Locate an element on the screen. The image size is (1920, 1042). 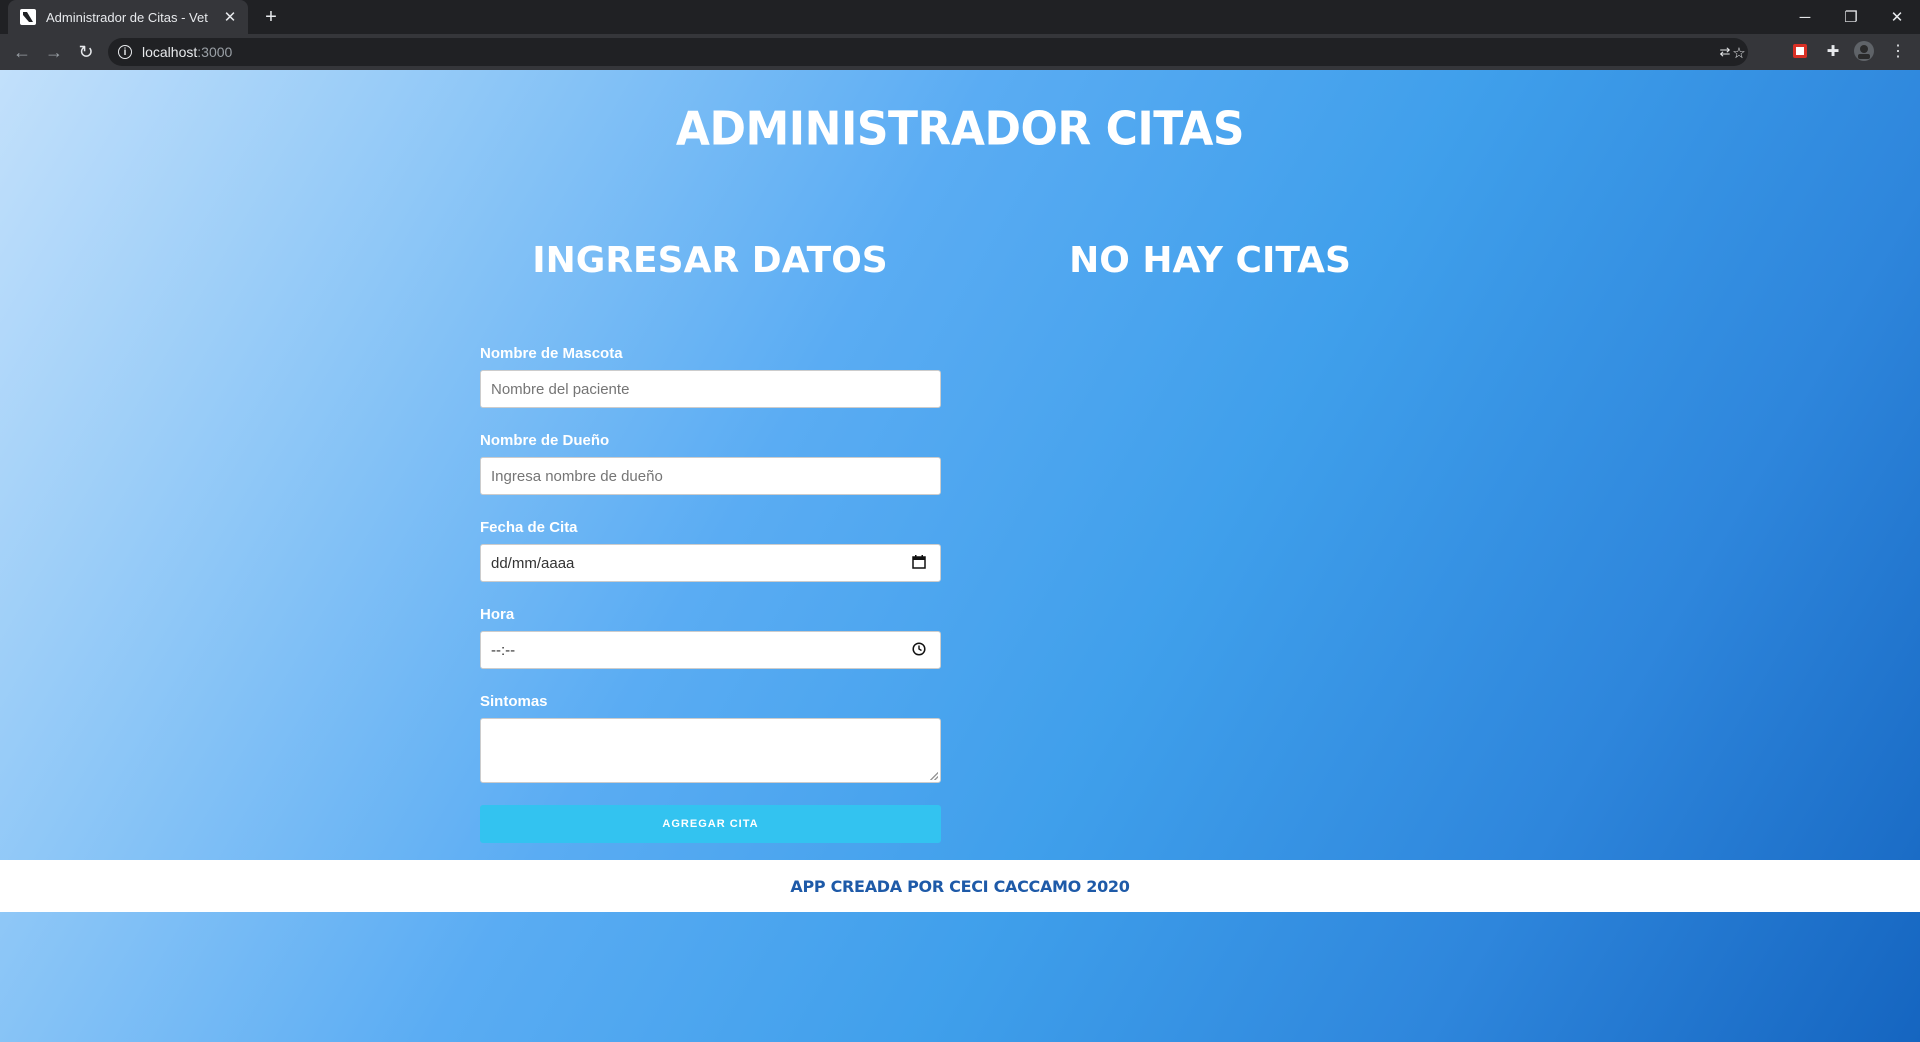
pet-name-label: Nombre de Mascota is located at coordinates (551, 353).